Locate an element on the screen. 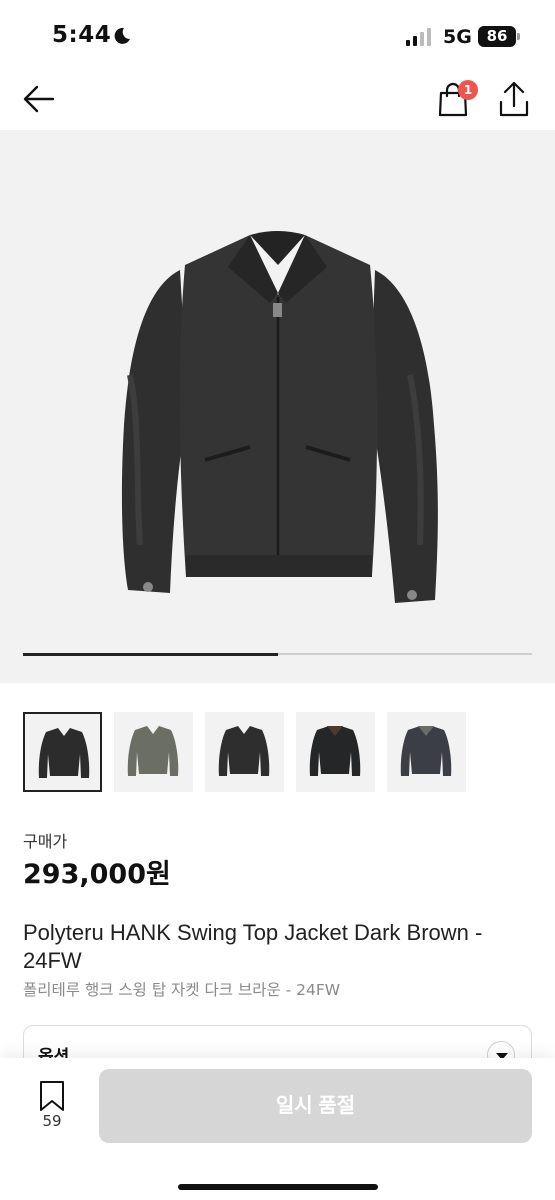  bookmark-icon is located at coordinates (52, 1096).